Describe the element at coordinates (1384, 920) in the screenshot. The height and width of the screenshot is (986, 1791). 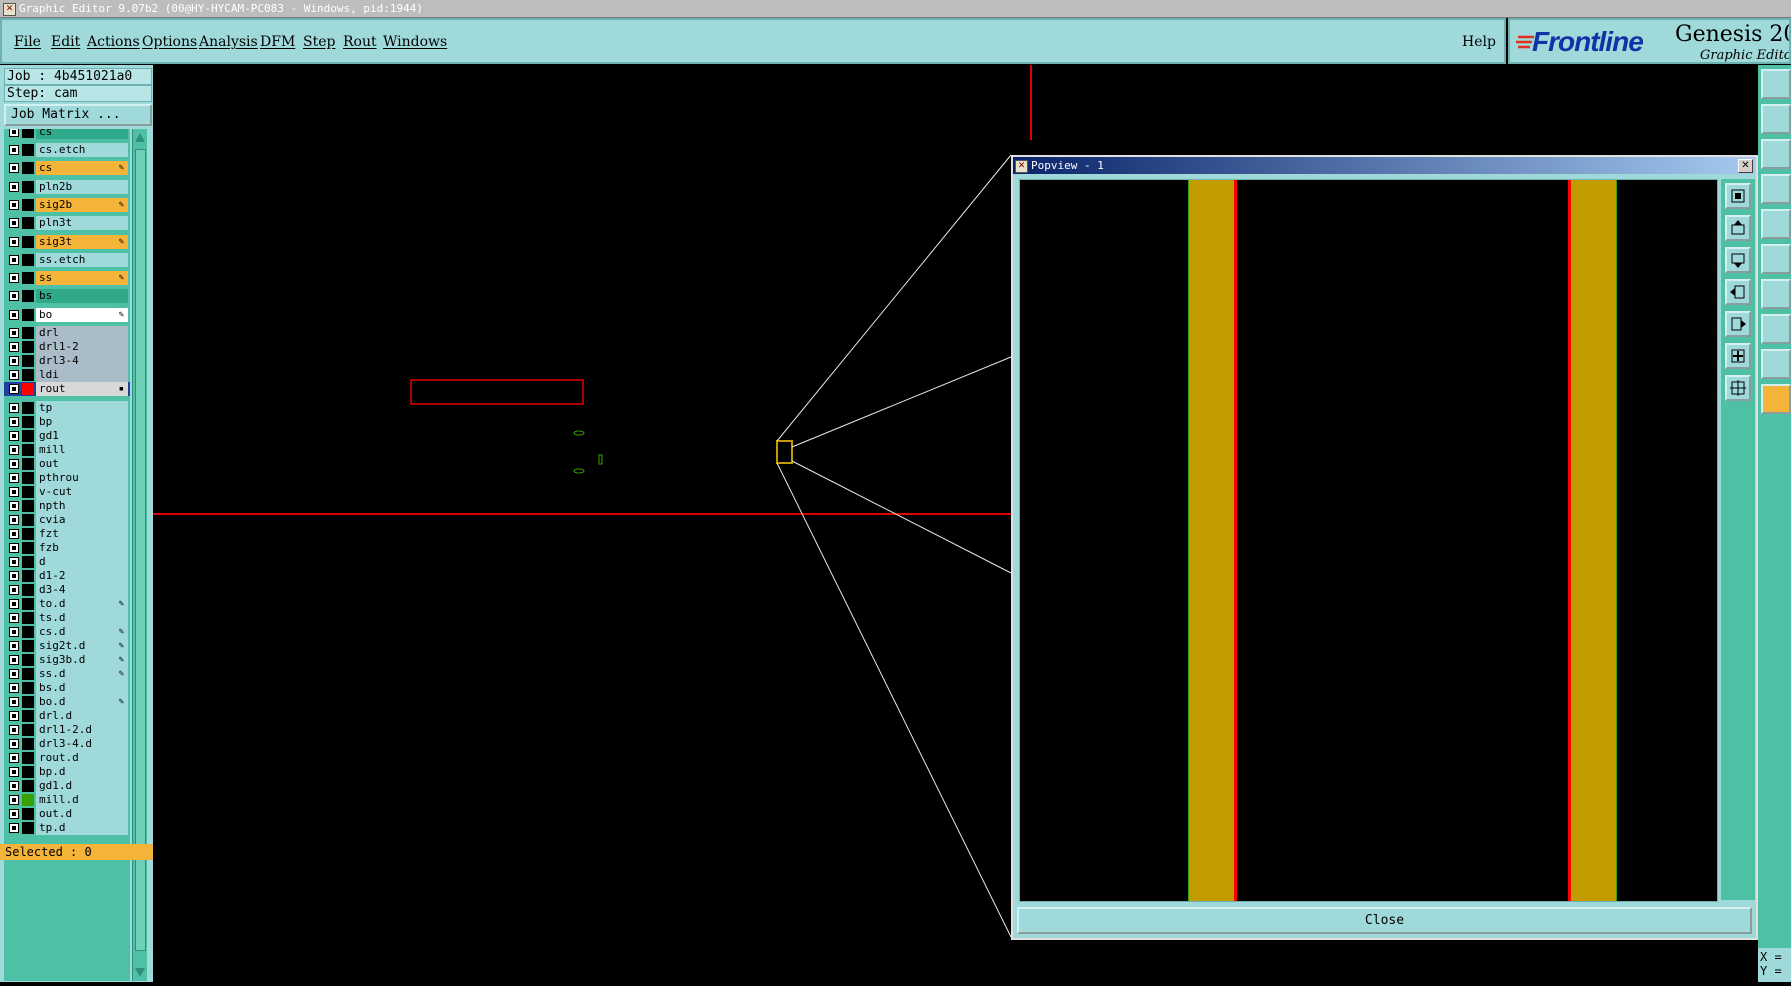
I see `popview-close-button: Close` at that location.